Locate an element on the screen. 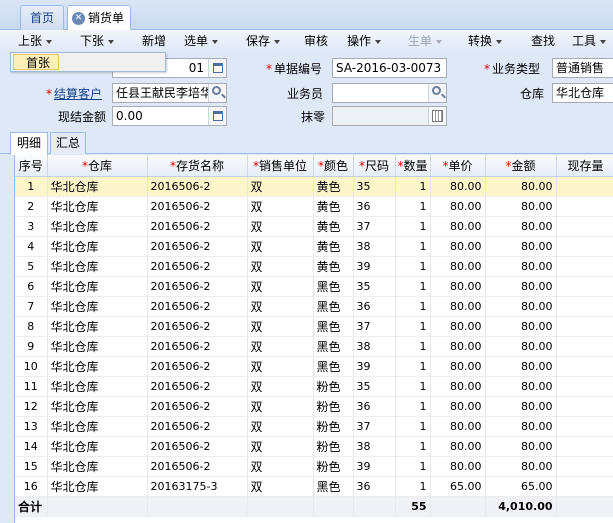  column-header-2: *存货名称 is located at coordinates (197, 166).